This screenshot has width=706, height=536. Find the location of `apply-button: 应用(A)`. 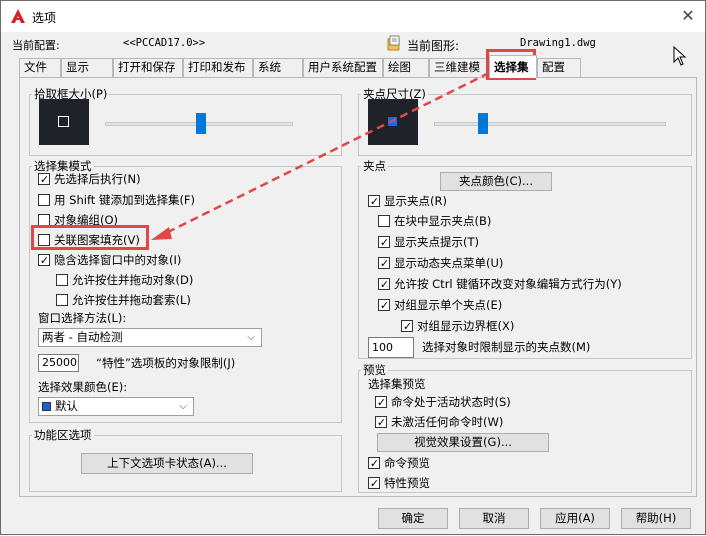

apply-button: 应用(A) is located at coordinates (575, 518).